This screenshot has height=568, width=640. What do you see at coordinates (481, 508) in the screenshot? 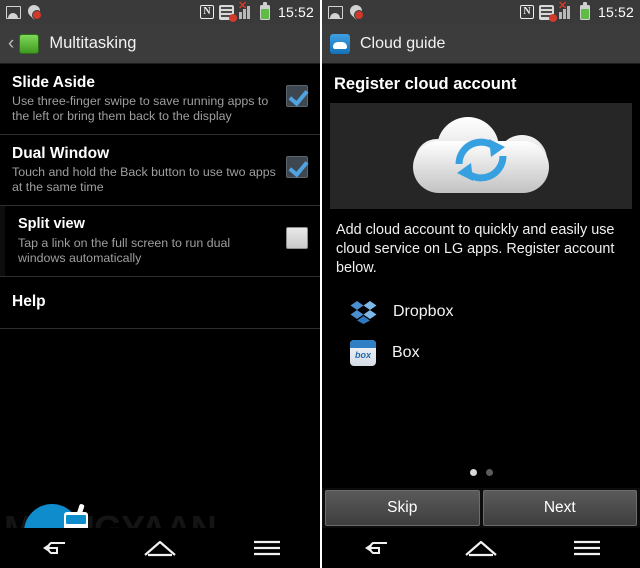
I see `guide-button-bar: Skip Next` at bounding box center [481, 508].